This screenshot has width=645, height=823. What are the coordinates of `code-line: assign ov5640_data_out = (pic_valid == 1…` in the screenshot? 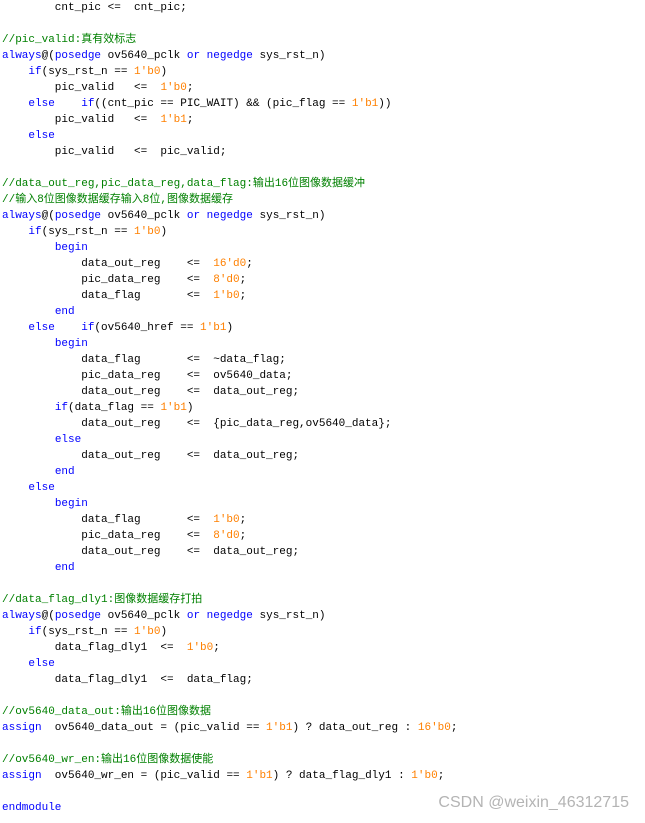 It's located at (230, 728).